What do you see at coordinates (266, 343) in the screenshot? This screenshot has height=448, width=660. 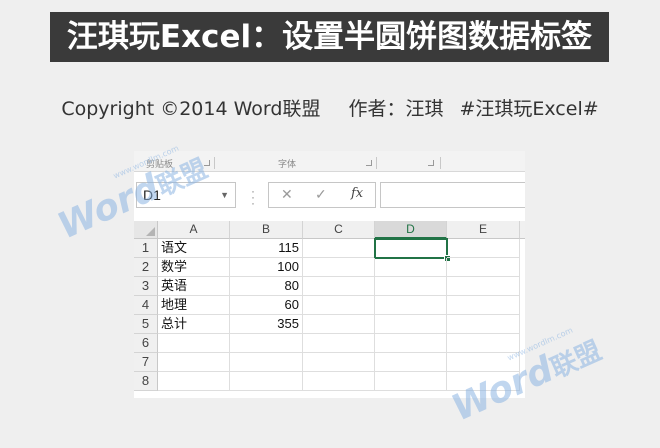 I see `cell-b6` at bounding box center [266, 343].